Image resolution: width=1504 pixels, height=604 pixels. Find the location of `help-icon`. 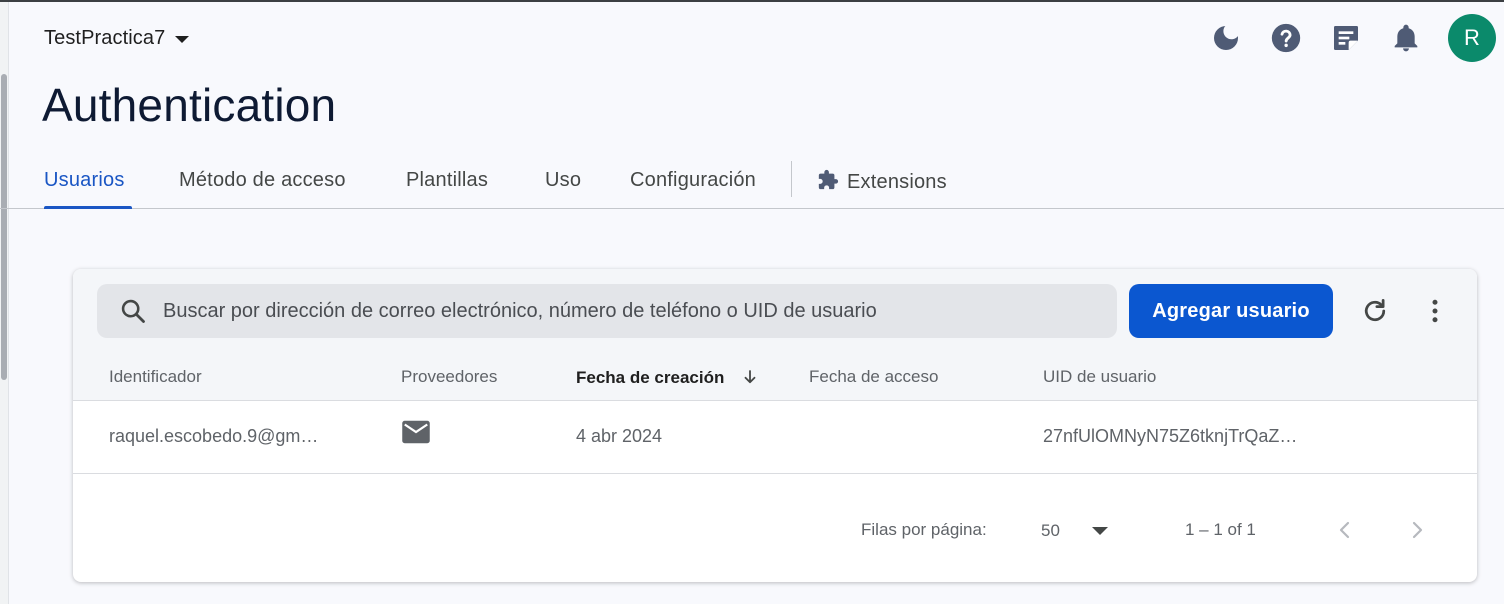

help-icon is located at coordinates (1286, 38).